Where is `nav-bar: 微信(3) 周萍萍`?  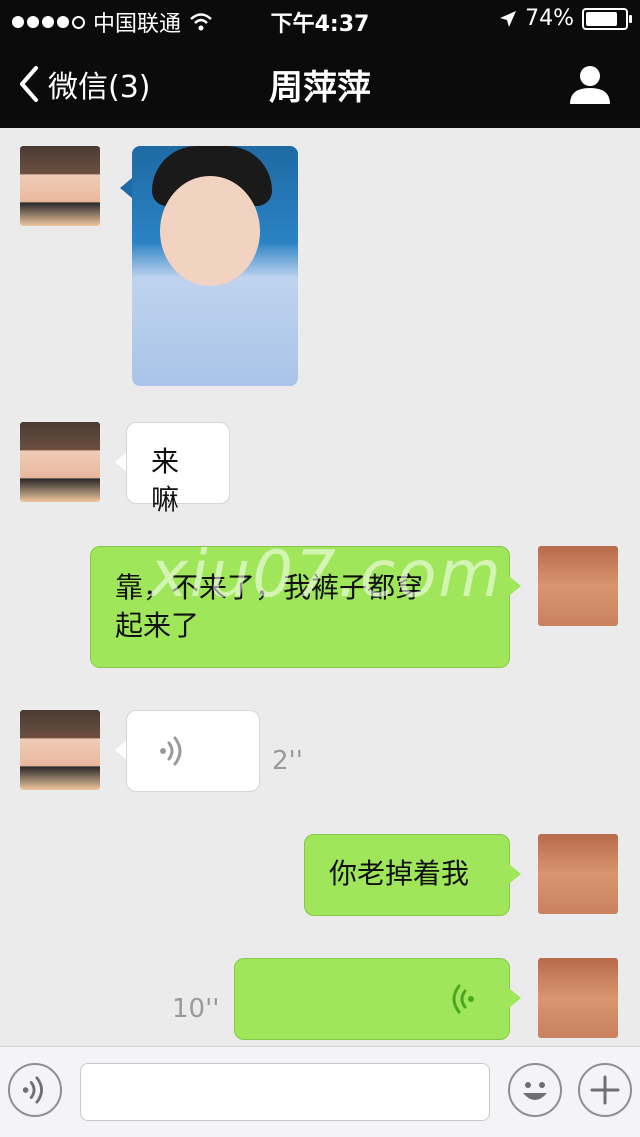 nav-bar: 微信(3) 周萍萍 is located at coordinates (320, 84).